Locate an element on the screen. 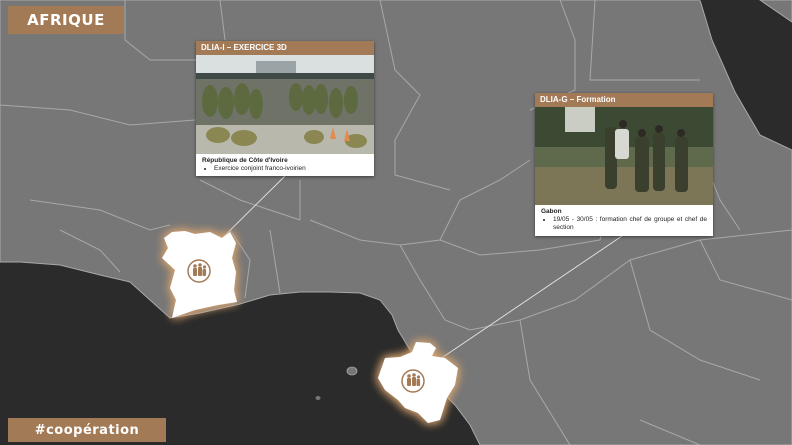 The height and width of the screenshot is (445, 792). bioko-island is located at coordinates (352, 371).